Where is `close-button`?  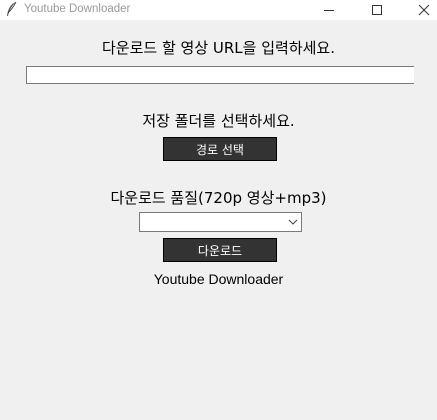
close-button is located at coordinates (422, 10).